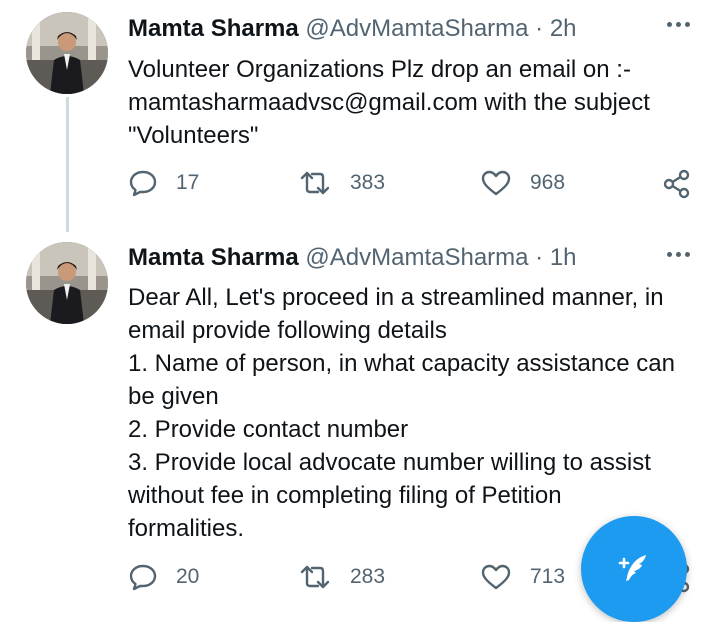 The height and width of the screenshot is (622, 720). What do you see at coordinates (341, 183) in the screenshot?
I see `retweet-button: 383` at bounding box center [341, 183].